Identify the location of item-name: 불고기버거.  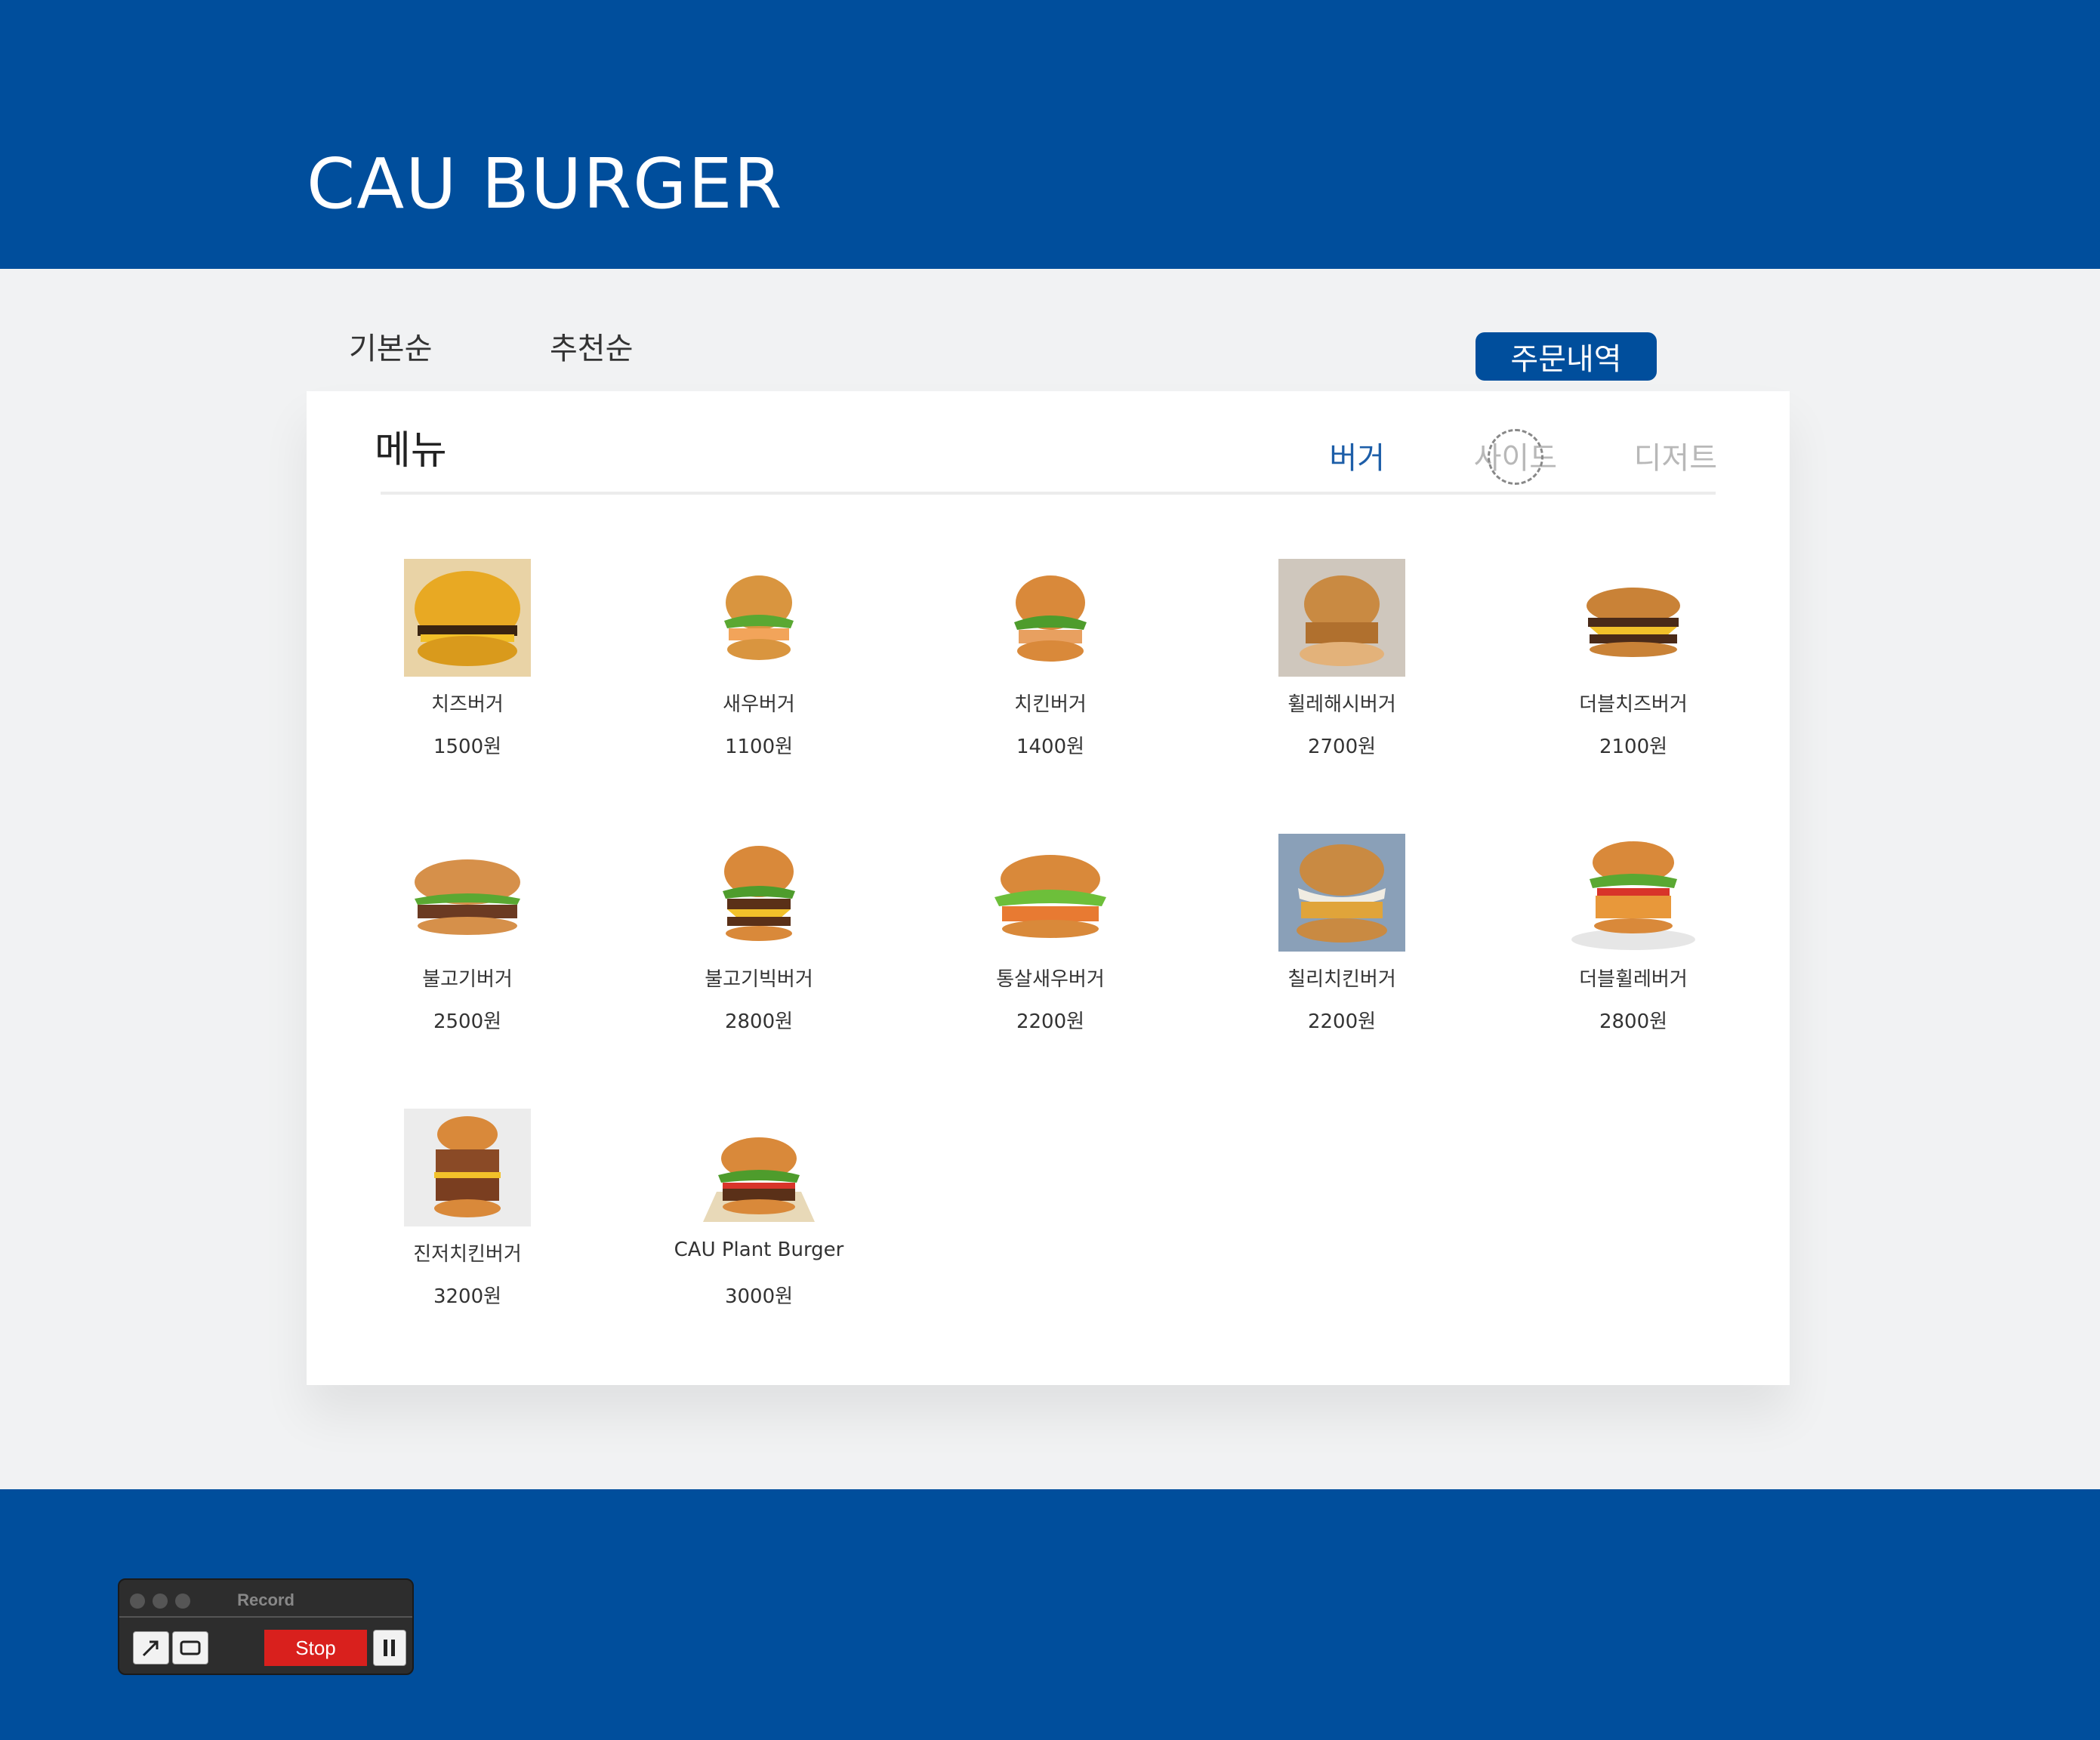
(467, 979).